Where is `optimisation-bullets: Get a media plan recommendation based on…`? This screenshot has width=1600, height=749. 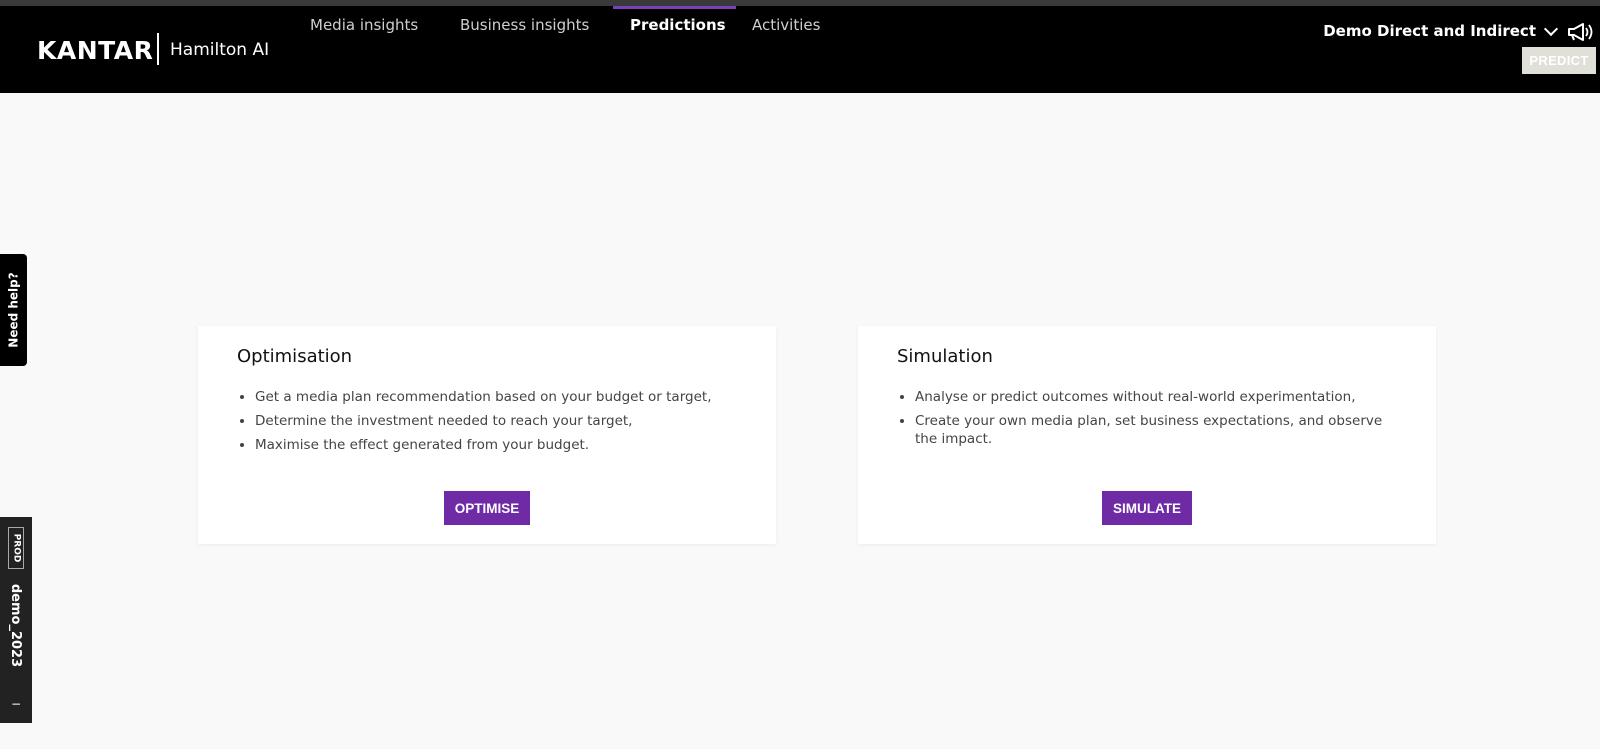 optimisation-bullets: Get a media plan recommendation based on… is located at coordinates (495, 424).